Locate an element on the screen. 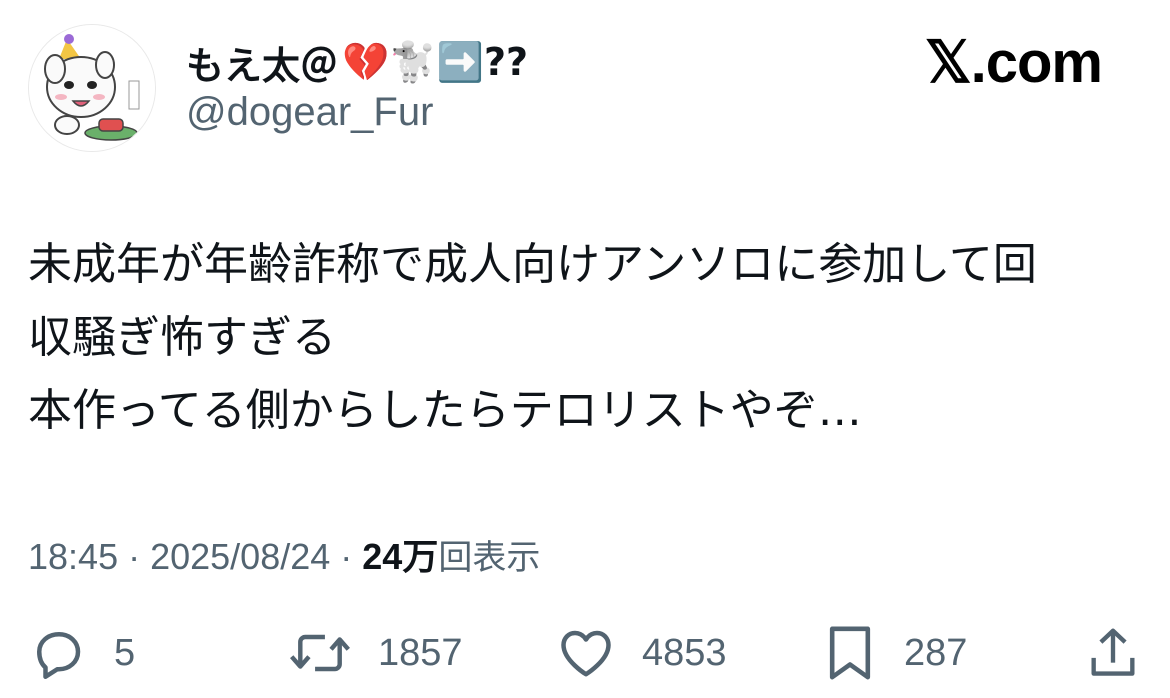 Image resolution: width=1170 pixels, height=698 pixels. tweet-date: 2025/08/24 is located at coordinates (240, 556).